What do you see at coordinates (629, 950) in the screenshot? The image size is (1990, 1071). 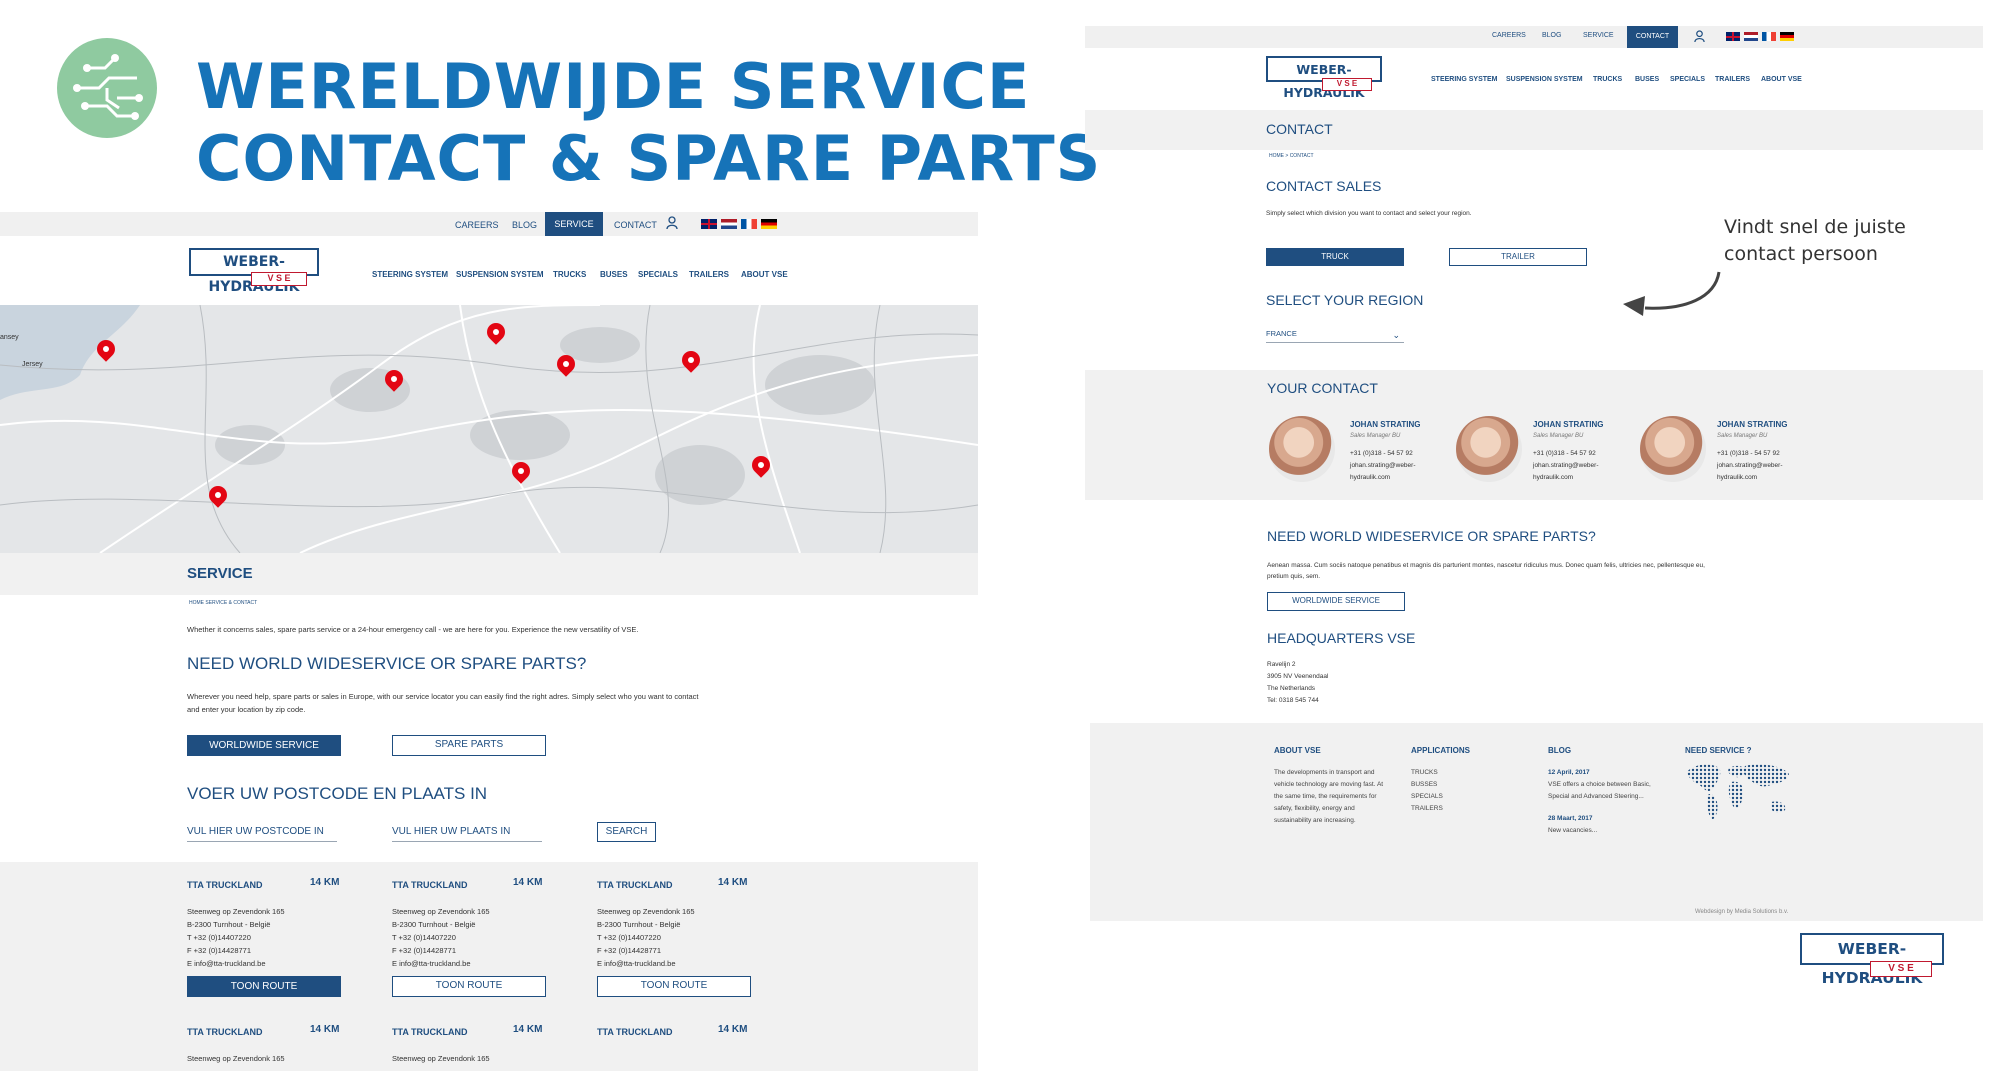 I see `card-fax: F +32 (0)14428771` at bounding box center [629, 950].